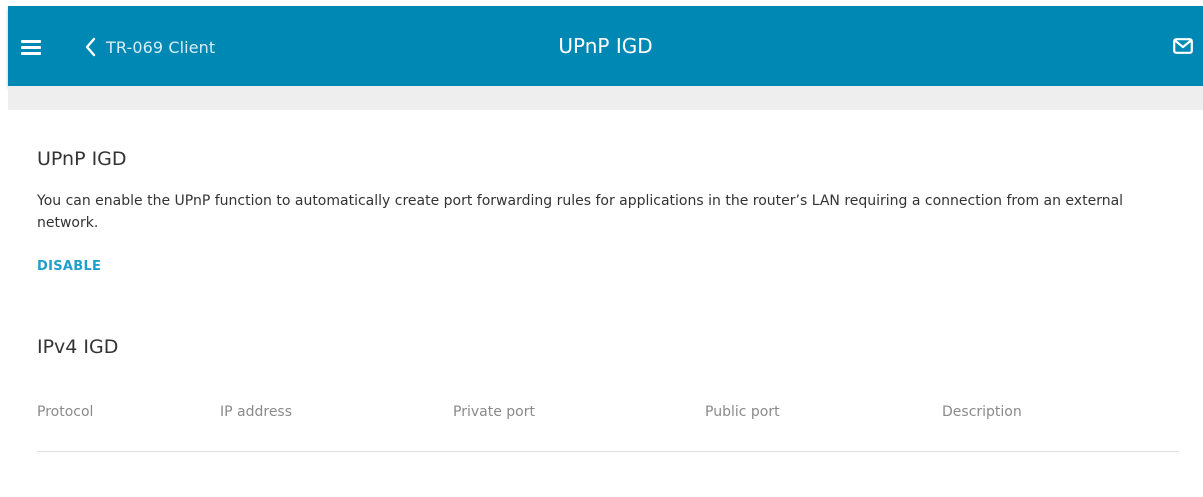 The width and height of the screenshot is (1203, 497). What do you see at coordinates (65, 412) in the screenshot?
I see `column-header-protocol: Protocol` at bounding box center [65, 412].